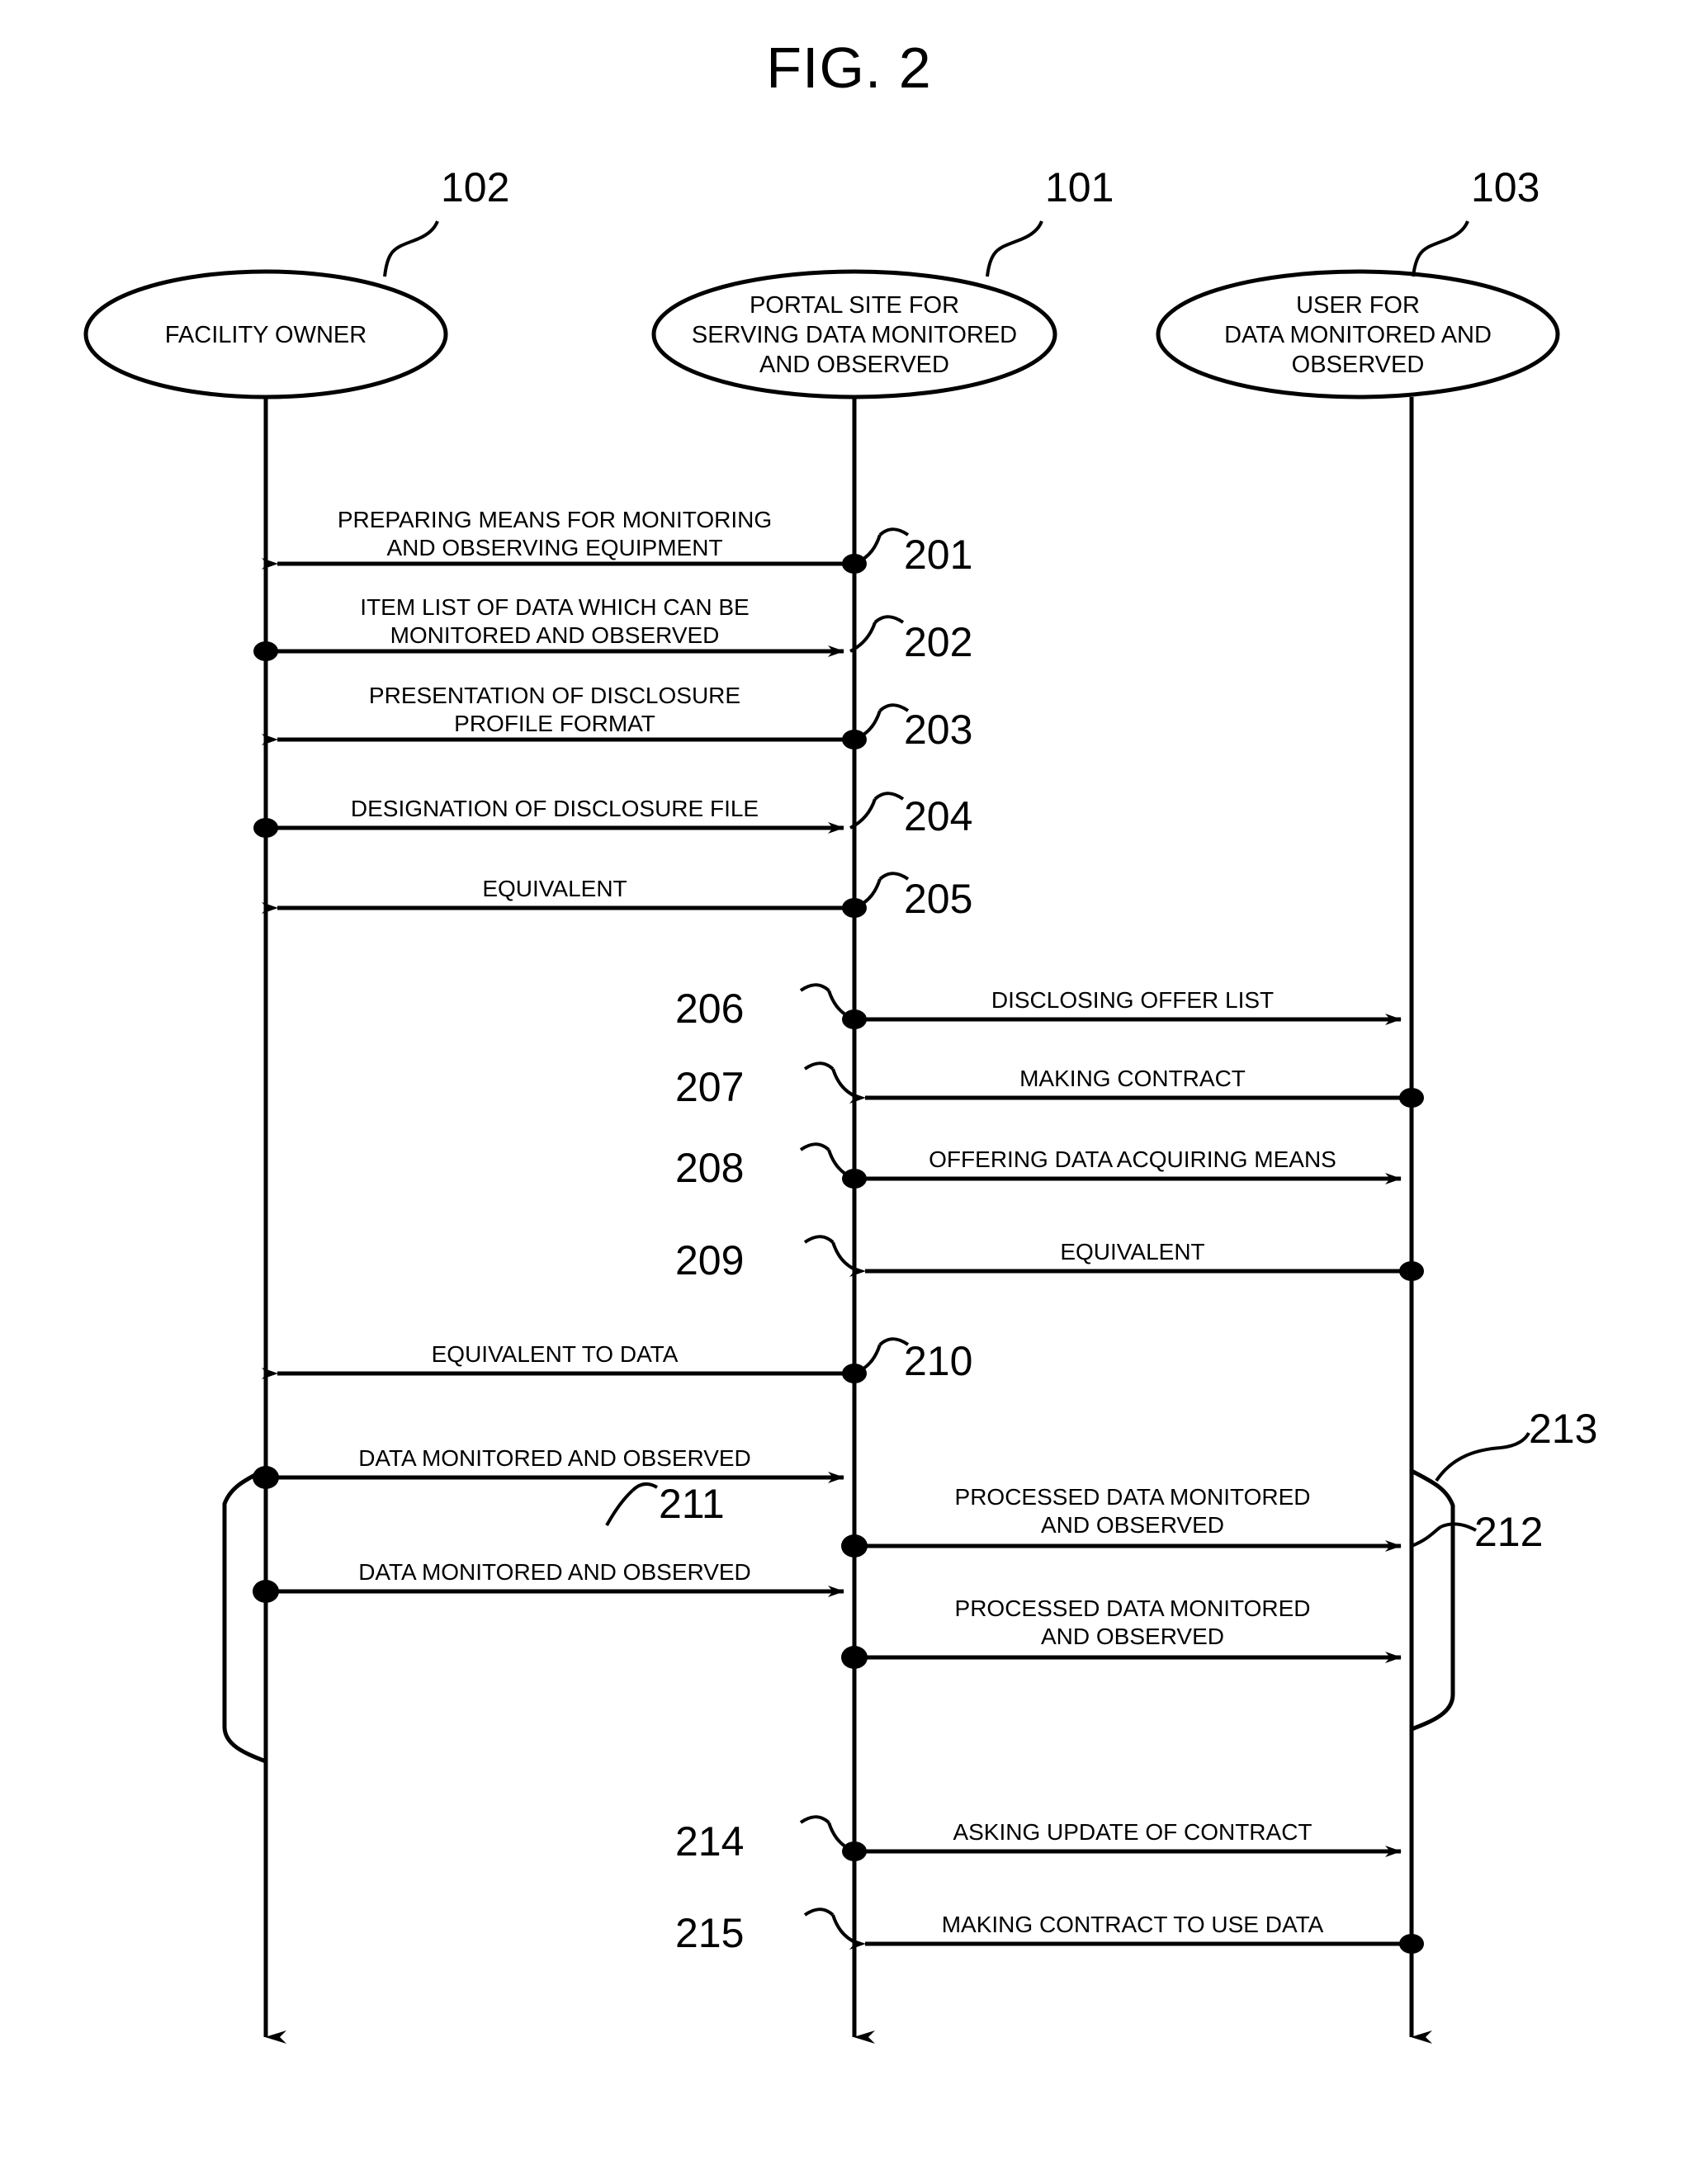  What do you see at coordinates (710, 1087) in the screenshot?
I see `reference-number-207: 207` at bounding box center [710, 1087].